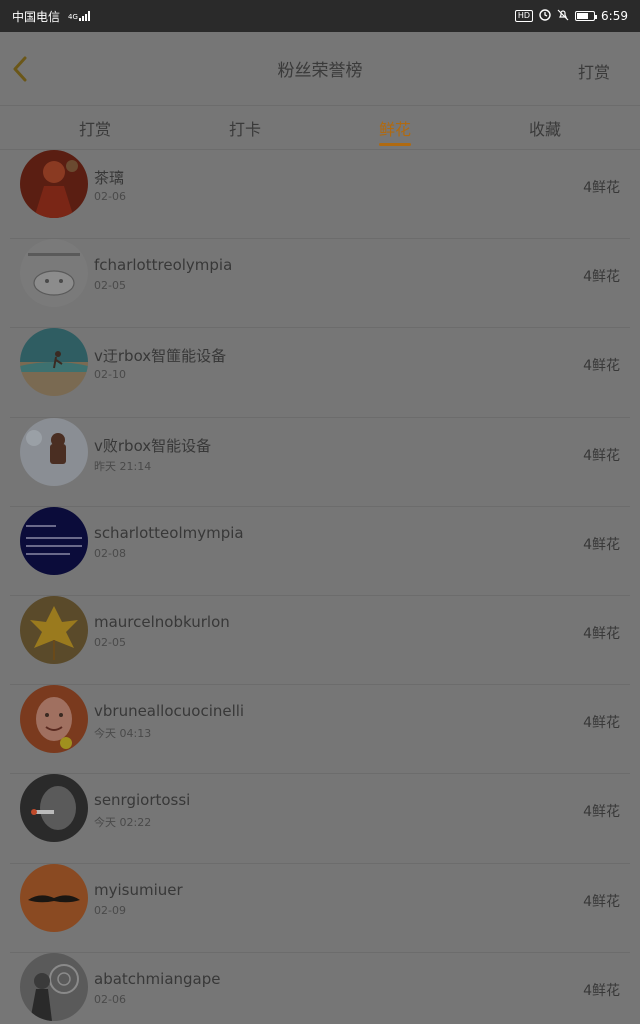  Describe the element at coordinates (110, 910) in the screenshot. I see `fan-date: 02-09` at that location.